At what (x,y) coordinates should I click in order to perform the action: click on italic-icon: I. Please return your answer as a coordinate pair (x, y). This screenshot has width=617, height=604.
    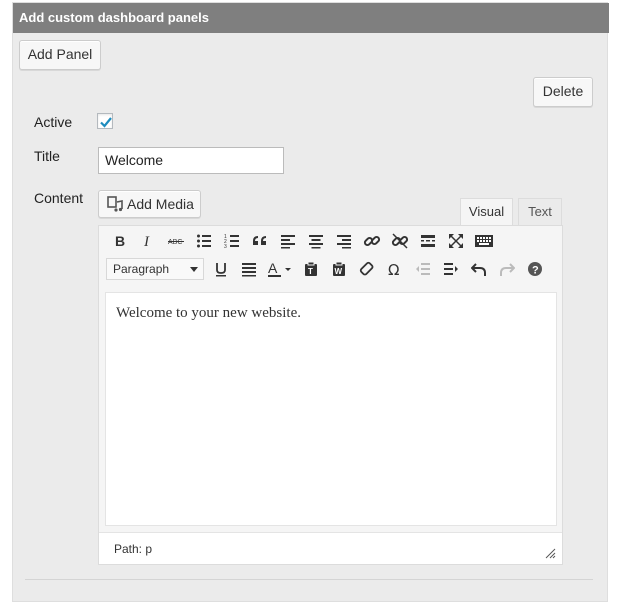
    Looking at the image, I should click on (148, 241).